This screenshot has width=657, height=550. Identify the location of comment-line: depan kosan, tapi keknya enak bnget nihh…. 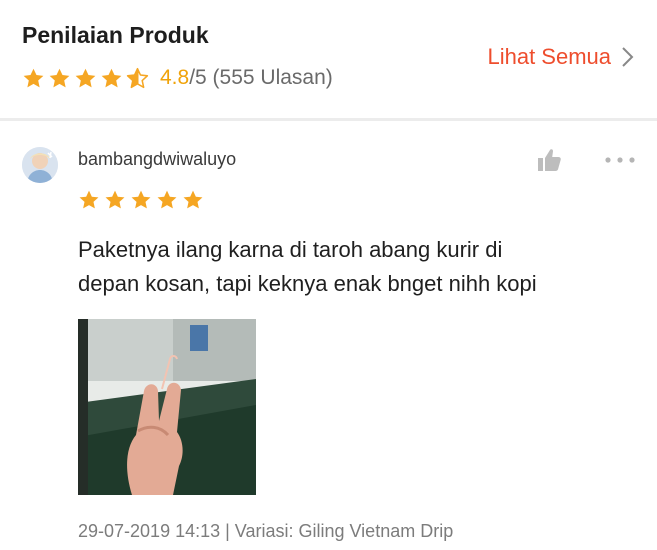
(307, 283).